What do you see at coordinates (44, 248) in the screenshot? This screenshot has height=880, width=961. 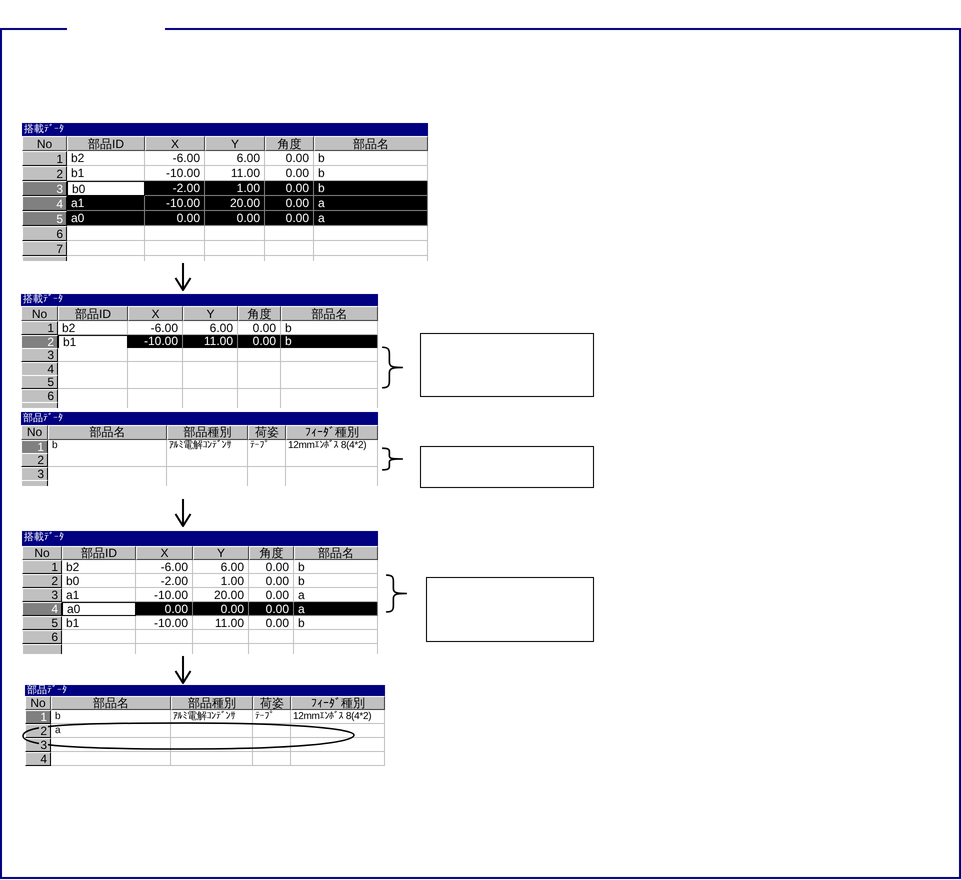 I see `row-number-cell: 7` at bounding box center [44, 248].